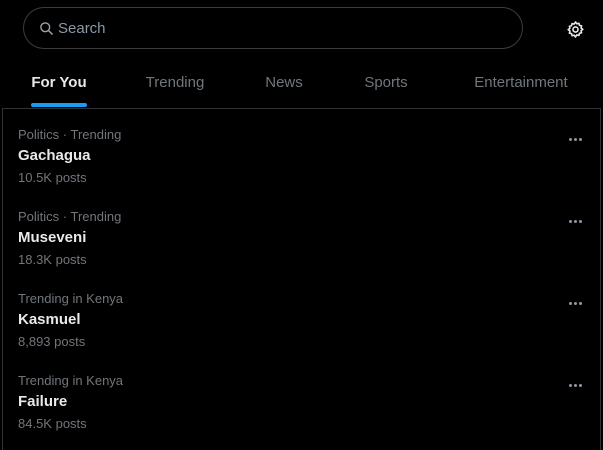 The width and height of the screenshot is (603, 450). I want to click on search-icon, so click(46, 28).